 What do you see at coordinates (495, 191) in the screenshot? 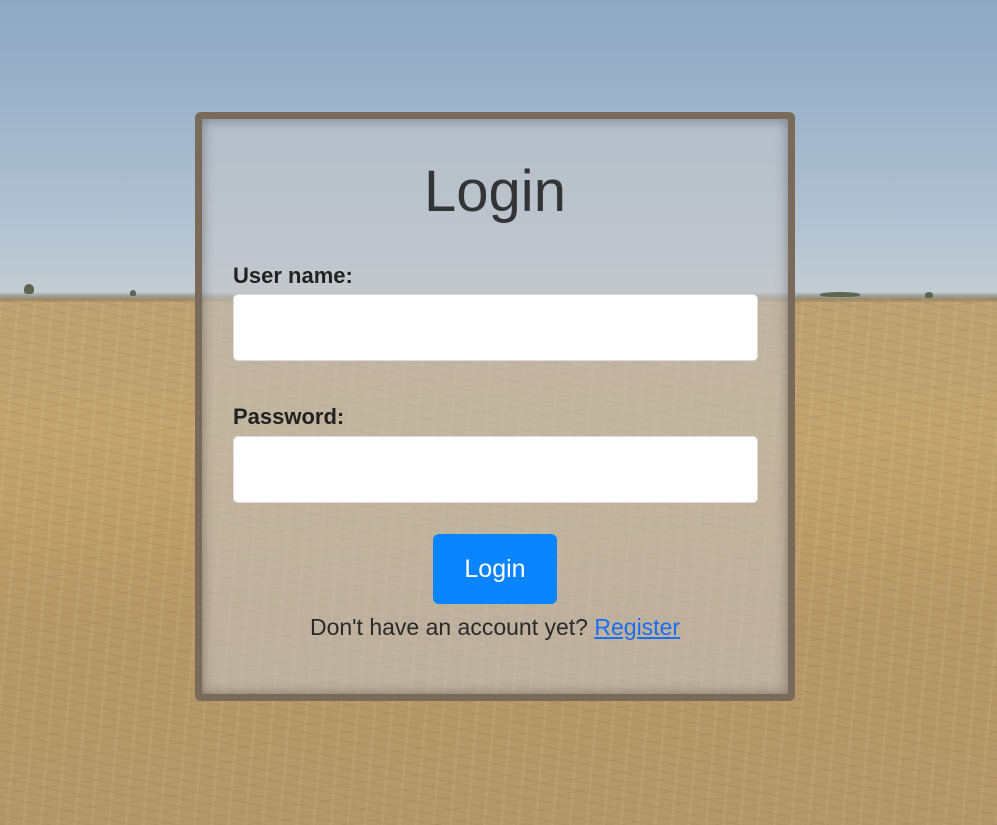
I see `login-title: Login` at bounding box center [495, 191].